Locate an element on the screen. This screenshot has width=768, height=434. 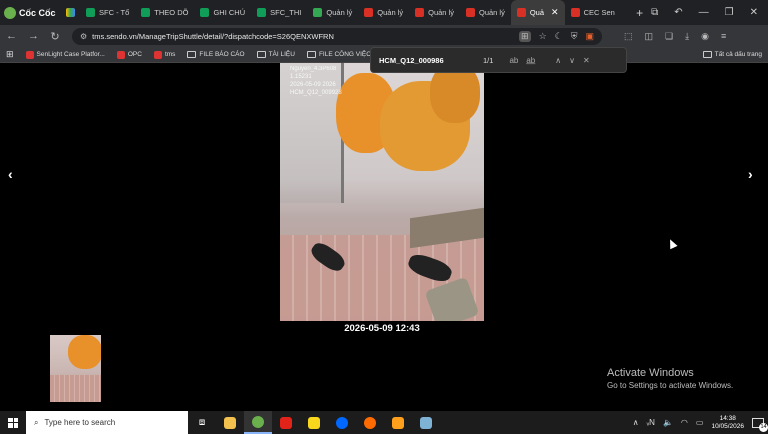
whole-word-icon: a̲b̲ is located at coordinates (530, 60).